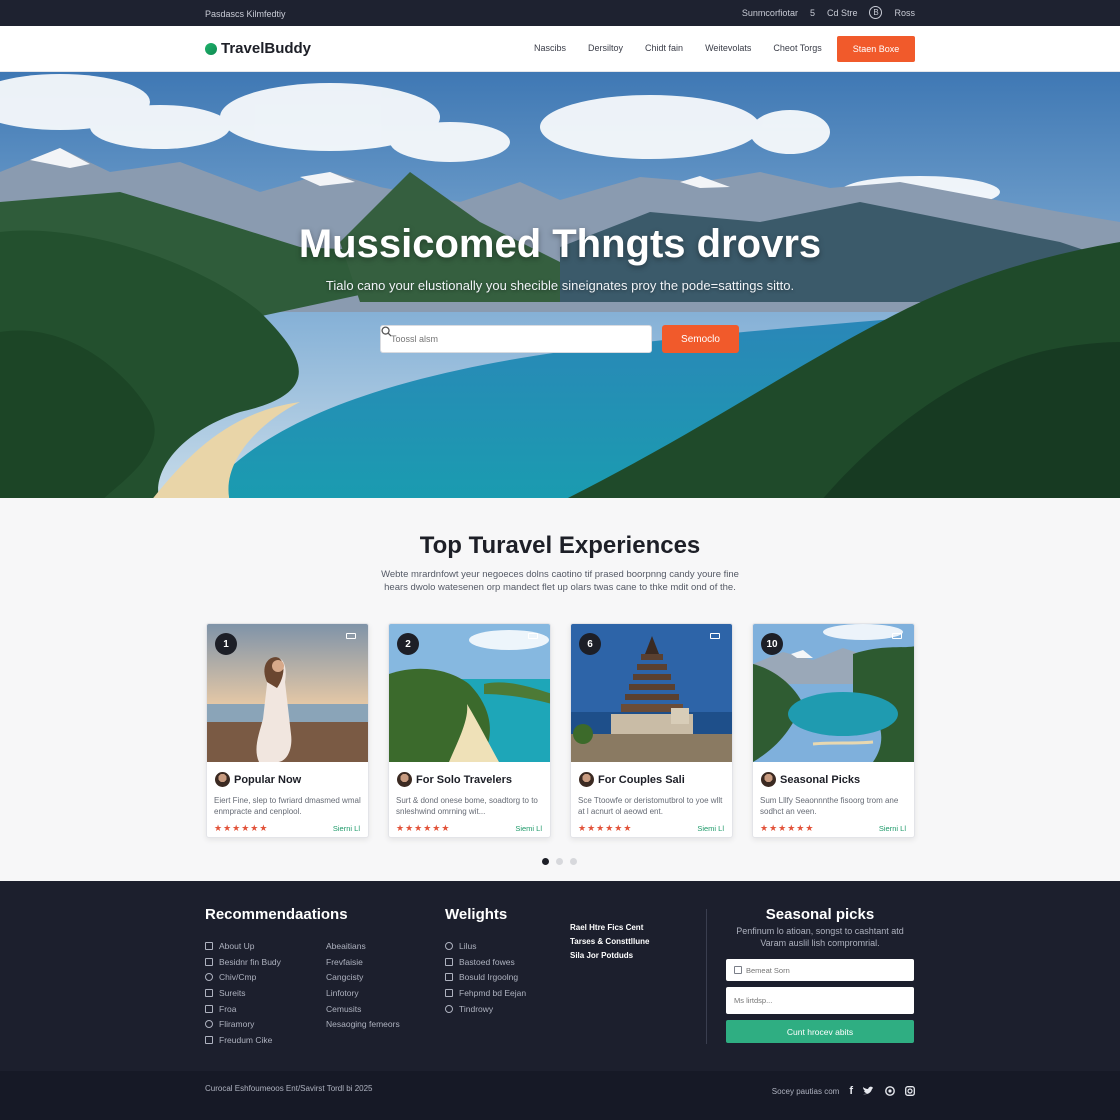  I want to click on card-number-badge: 1, so click(226, 644).